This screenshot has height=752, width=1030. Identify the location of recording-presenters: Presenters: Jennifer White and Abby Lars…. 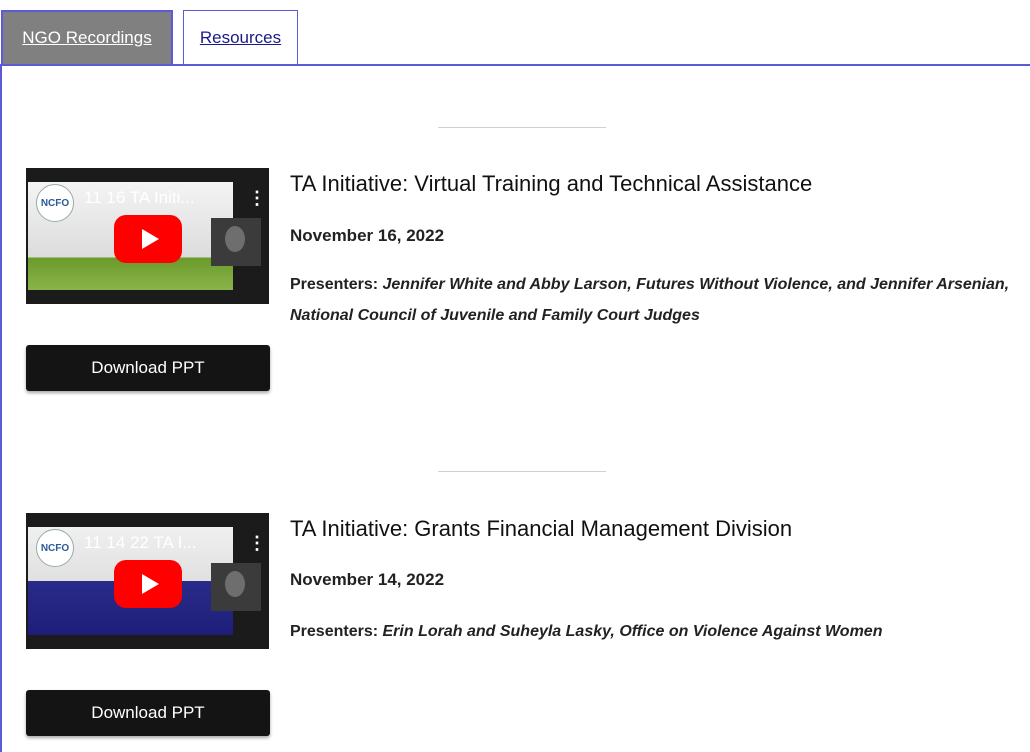
(655, 300).